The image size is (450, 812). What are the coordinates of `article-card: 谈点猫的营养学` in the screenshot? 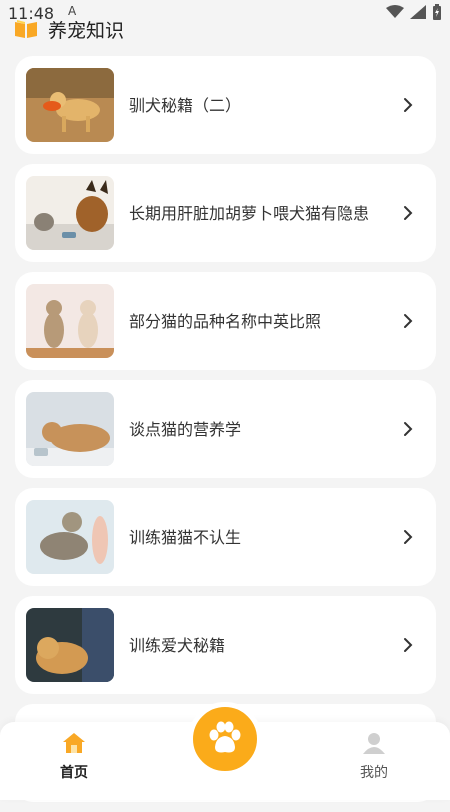 It's located at (225, 429).